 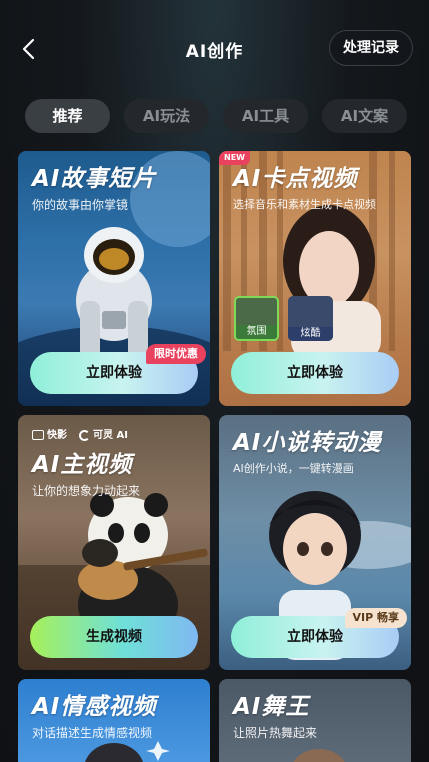 What do you see at coordinates (67, 116) in the screenshot?
I see `tab-recommended: 推荐` at bounding box center [67, 116].